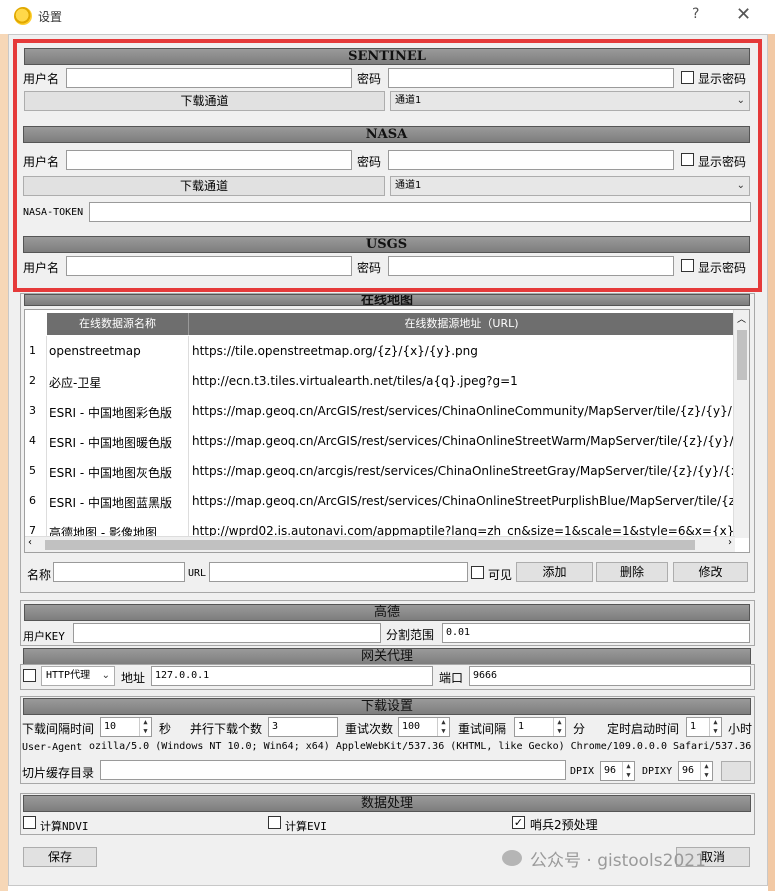 Image resolution: width=775 pixels, height=891 pixels. Describe the element at coordinates (204, 186) in the screenshot. I see `nasa-download-channel-button: 下载通道` at that location.